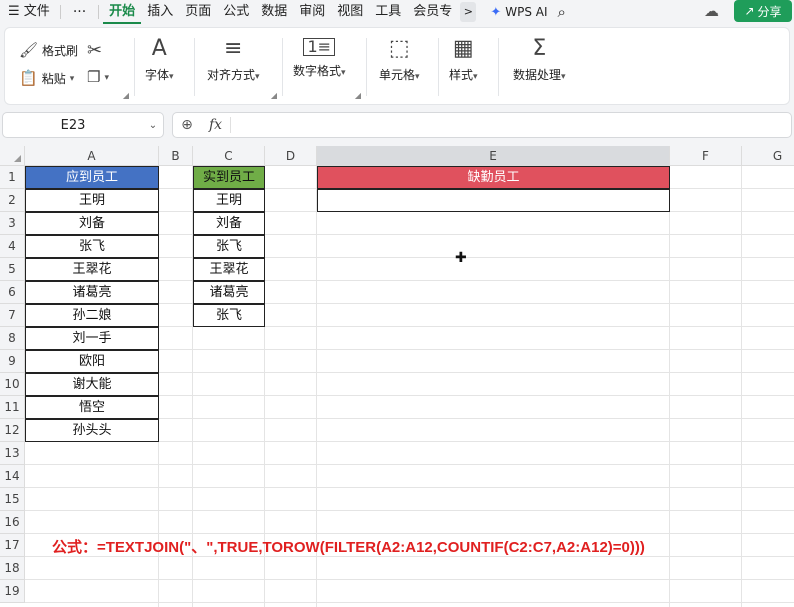 The image size is (794, 607). Describe the element at coordinates (12, 292) in the screenshot. I see `row-header: 6` at that location.